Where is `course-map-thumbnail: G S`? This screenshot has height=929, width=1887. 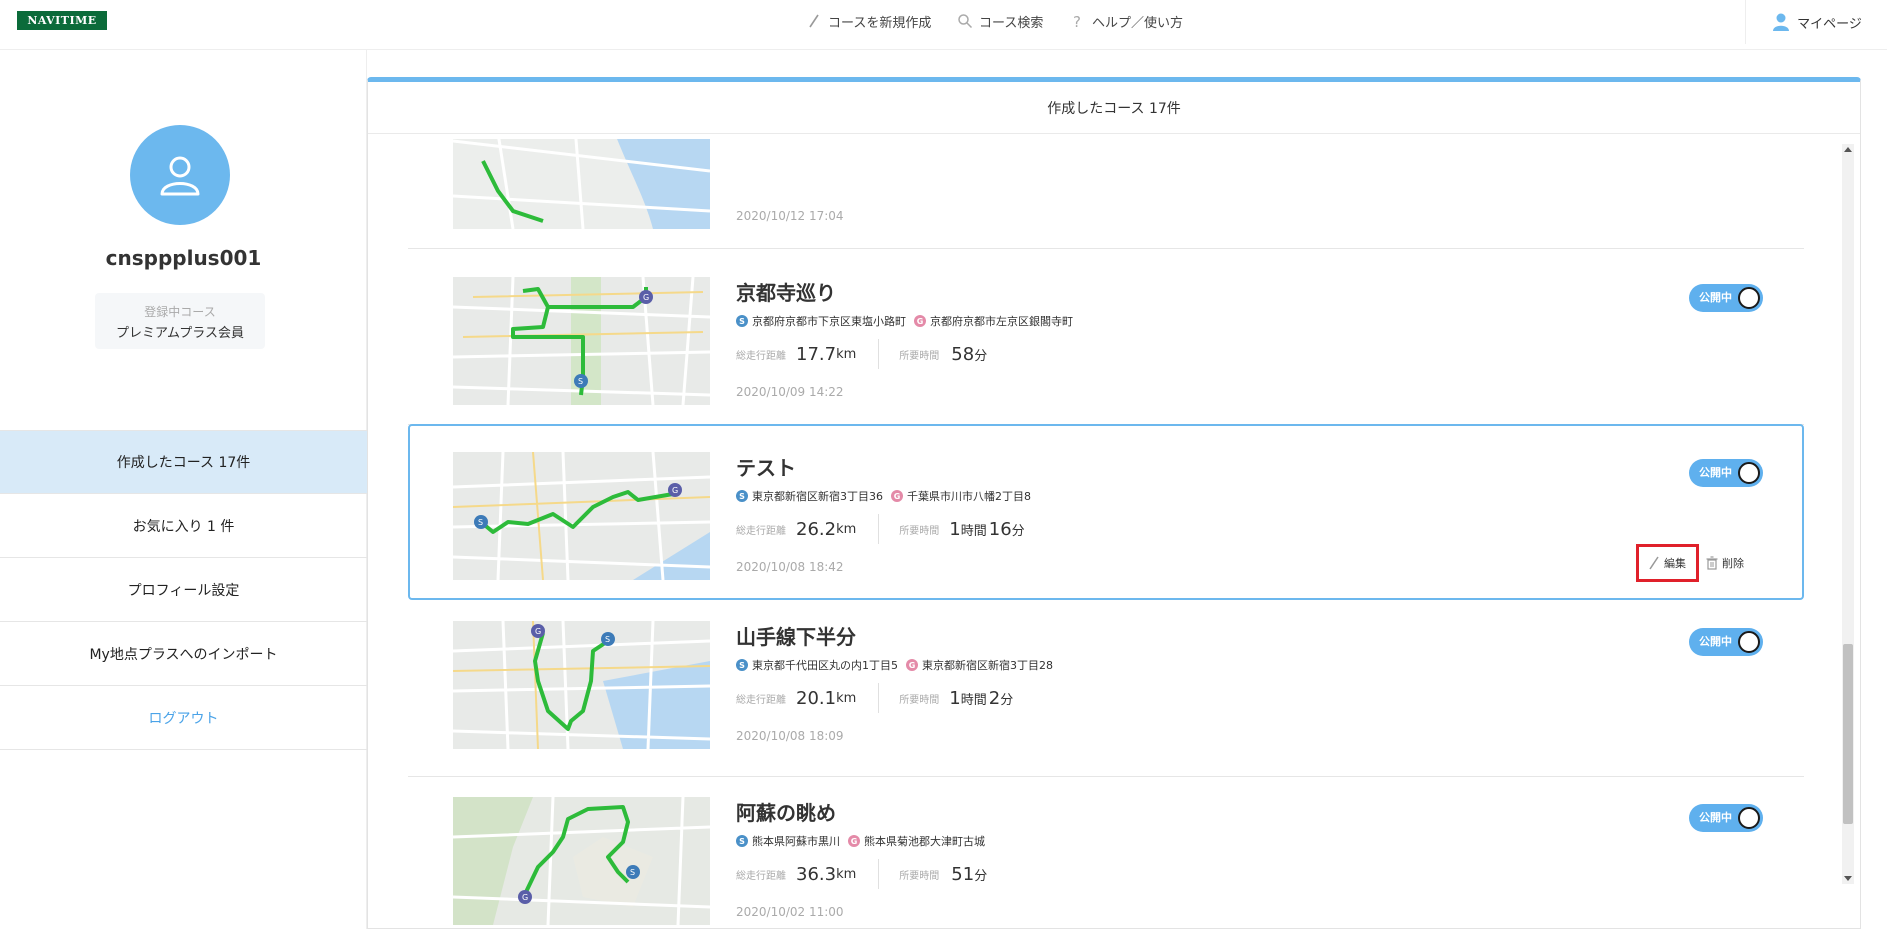 course-map-thumbnail: G S is located at coordinates (581, 341).